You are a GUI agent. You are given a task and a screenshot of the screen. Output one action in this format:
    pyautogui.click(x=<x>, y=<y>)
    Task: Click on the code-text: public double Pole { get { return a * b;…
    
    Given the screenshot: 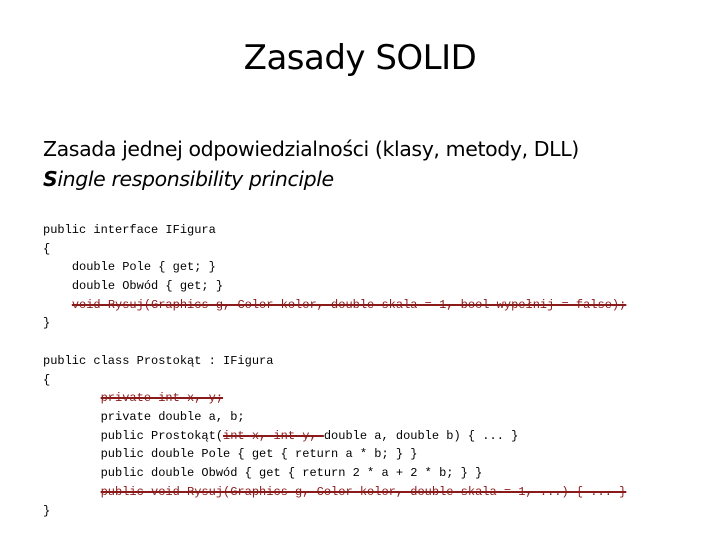 What is the action you would take?
    pyautogui.click(x=259, y=454)
    